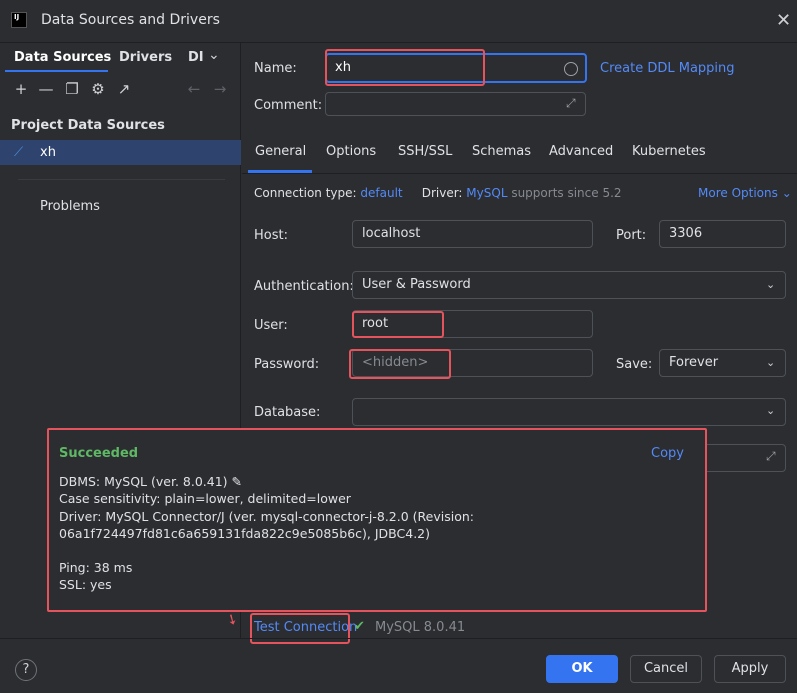 The width and height of the screenshot is (797, 693). What do you see at coordinates (667, 68) in the screenshot?
I see `create-ddl-mapping-link: Create DDL Mapping` at bounding box center [667, 68].